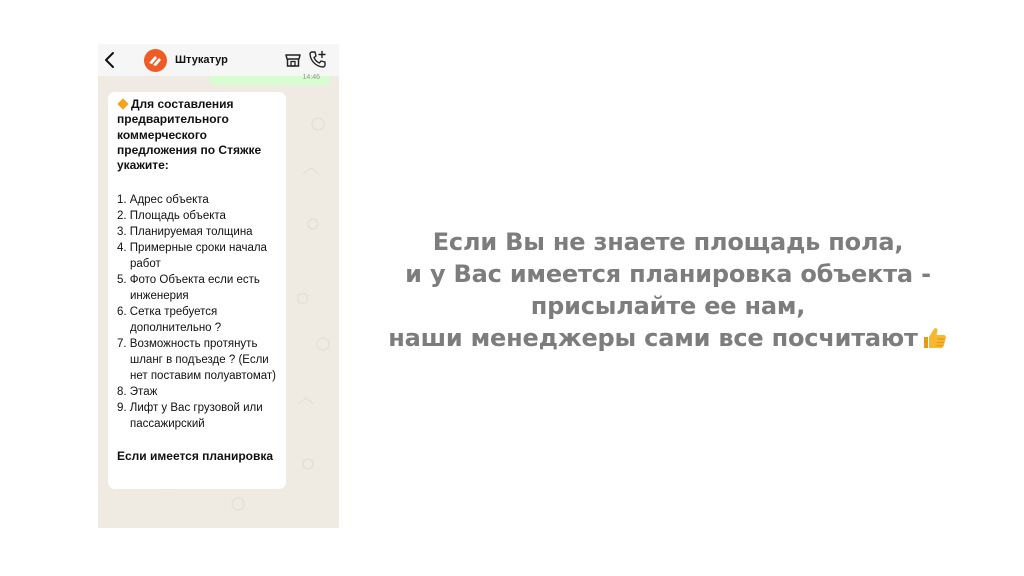 The width and height of the screenshot is (1024, 576). Describe the element at coordinates (171, 216) in the screenshot. I see `list-item: 2. Площадь объекта` at that location.